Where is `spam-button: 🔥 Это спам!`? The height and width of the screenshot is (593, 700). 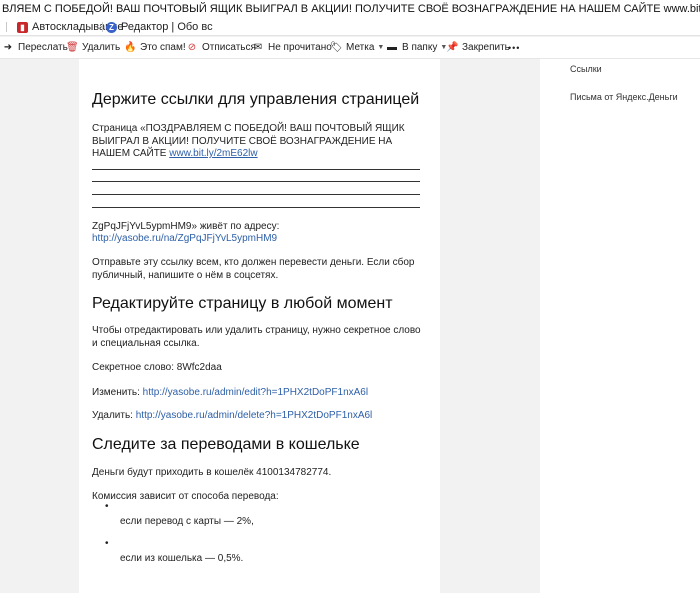
spam-button: 🔥 Это спам! is located at coordinates (155, 48).